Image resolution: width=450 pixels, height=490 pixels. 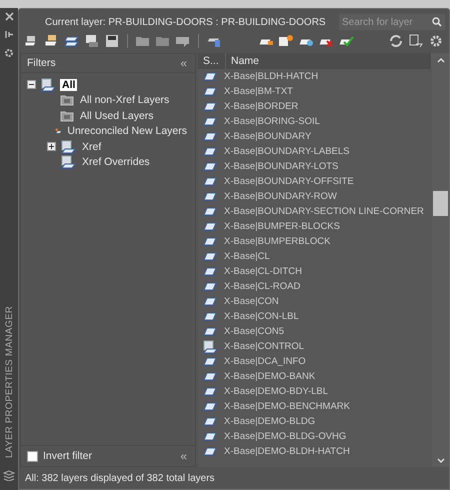 What do you see at coordinates (9, 477) in the screenshot?
I see `layers-icon` at bounding box center [9, 477].